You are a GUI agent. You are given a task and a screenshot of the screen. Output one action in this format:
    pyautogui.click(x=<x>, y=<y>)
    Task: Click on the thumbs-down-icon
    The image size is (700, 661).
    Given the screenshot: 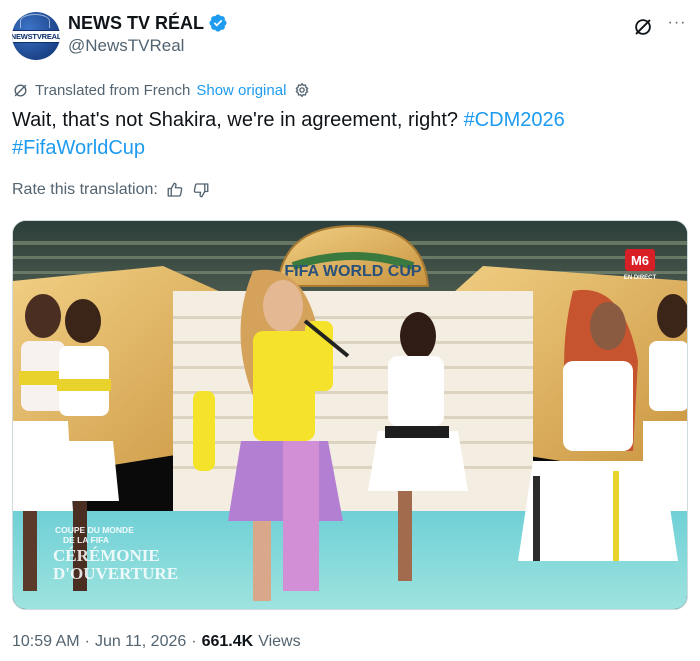 What is the action you would take?
    pyautogui.click(x=201, y=190)
    